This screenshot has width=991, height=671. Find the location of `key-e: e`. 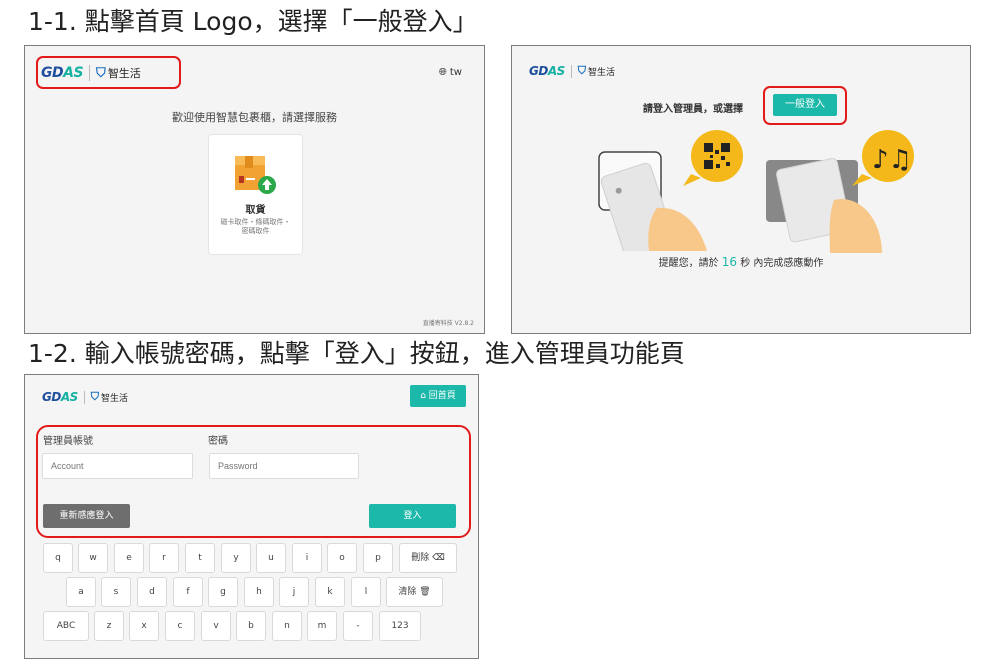

key-e: e is located at coordinates (129, 558).